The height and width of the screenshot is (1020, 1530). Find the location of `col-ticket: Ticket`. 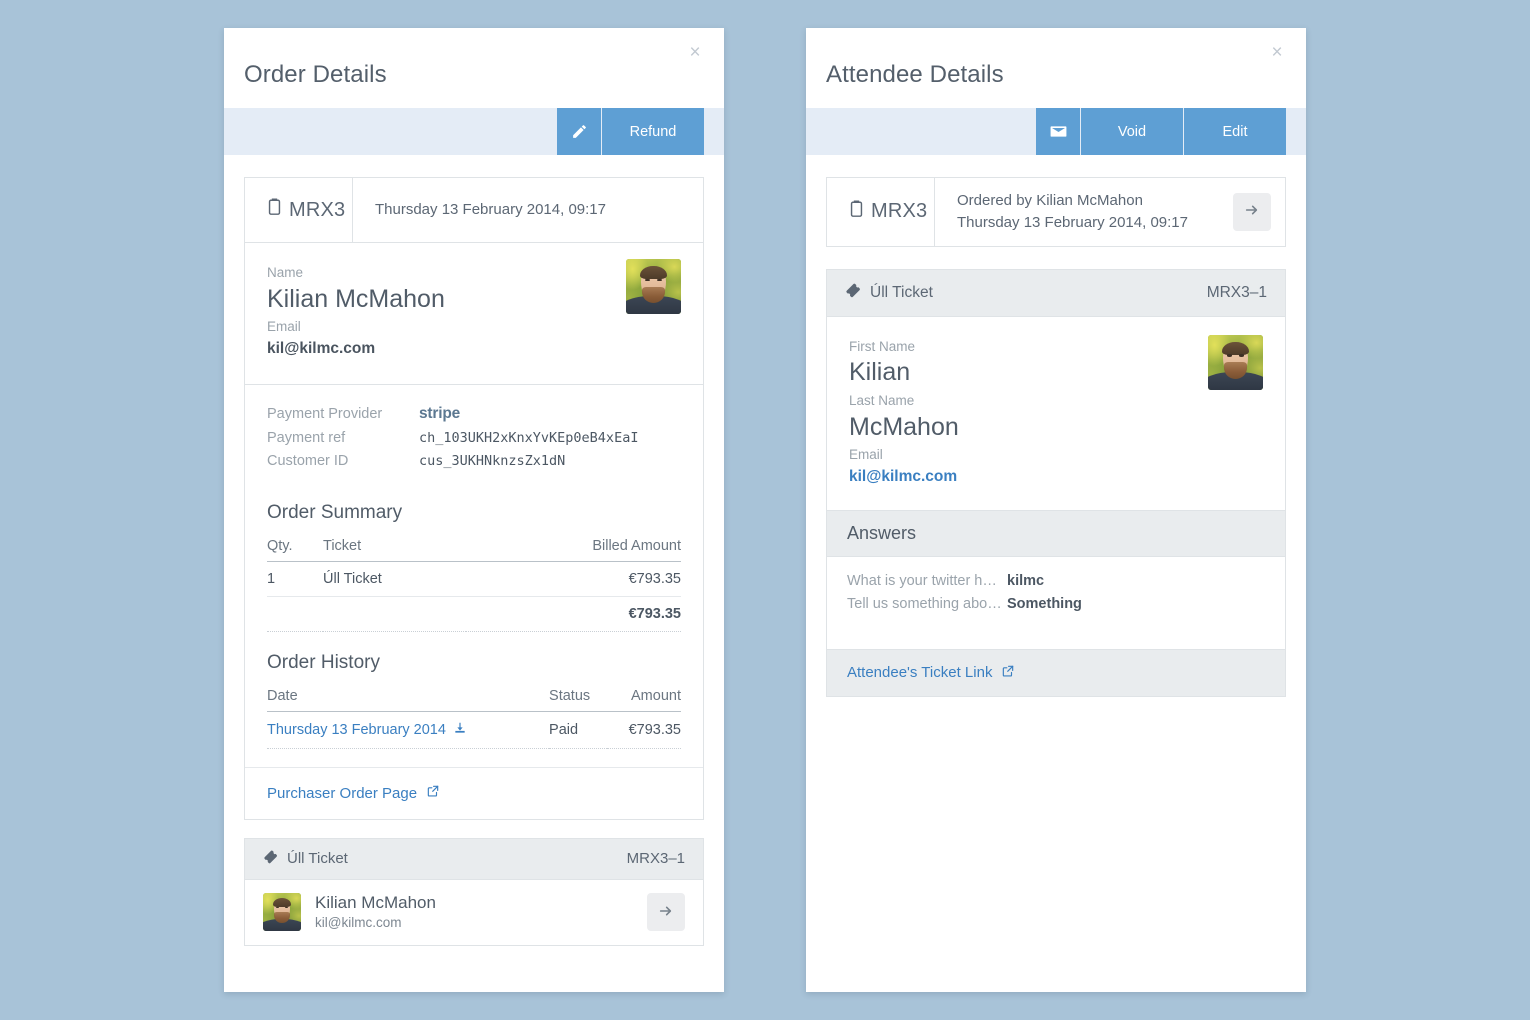

col-ticket: Ticket is located at coordinates (394, 546).